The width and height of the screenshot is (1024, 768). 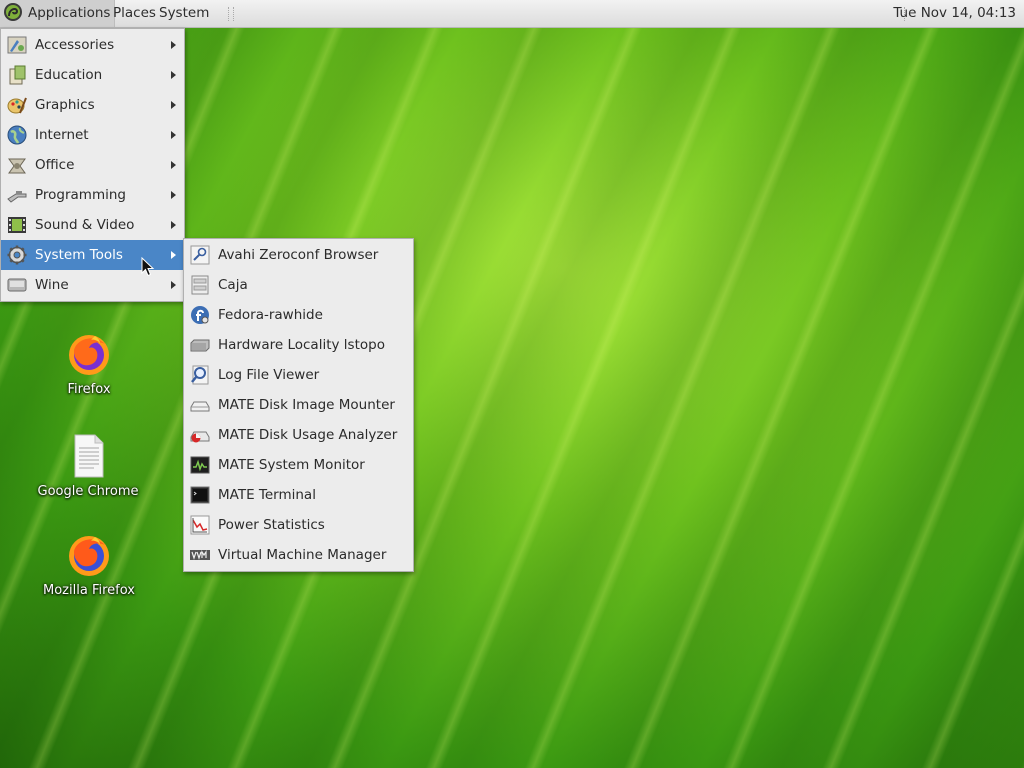 I want to click on log-viewer-icon, so click(x=200, y=375).